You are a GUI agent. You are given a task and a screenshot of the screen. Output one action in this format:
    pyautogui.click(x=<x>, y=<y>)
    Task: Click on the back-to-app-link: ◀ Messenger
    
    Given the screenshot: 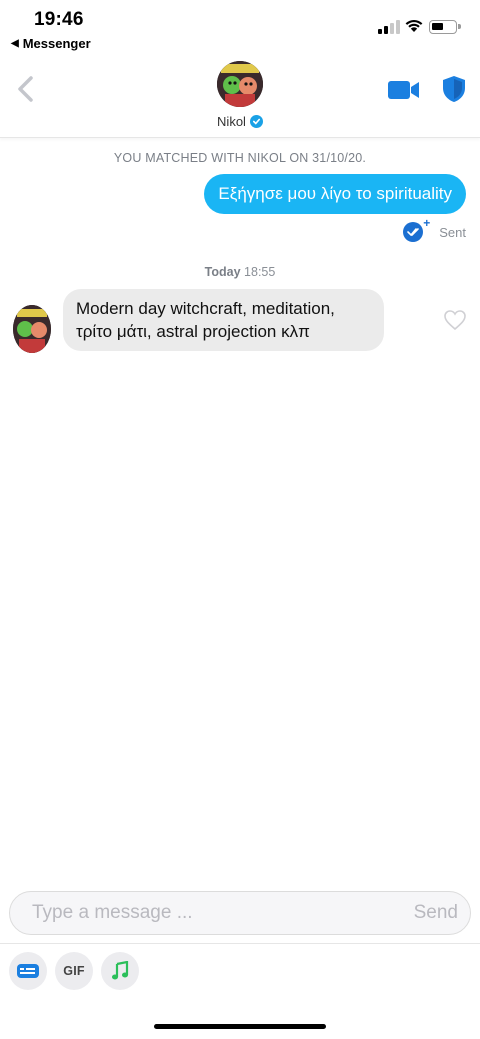 What is the action you would take?
    pyautogui.click(x=51, y=43)
    